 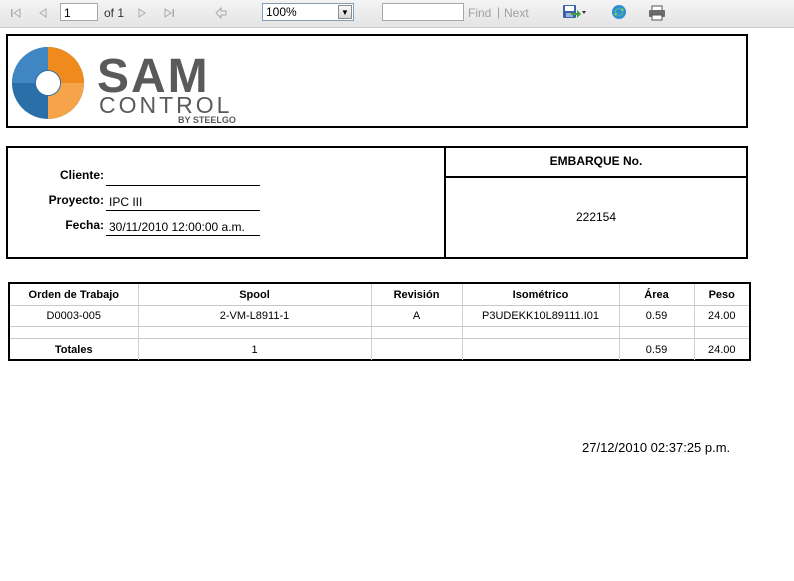 What do you see at coordinates (721, 294) in the screenshot?
I see `col-header-peso: Peso` at bounding box center [721, 294].